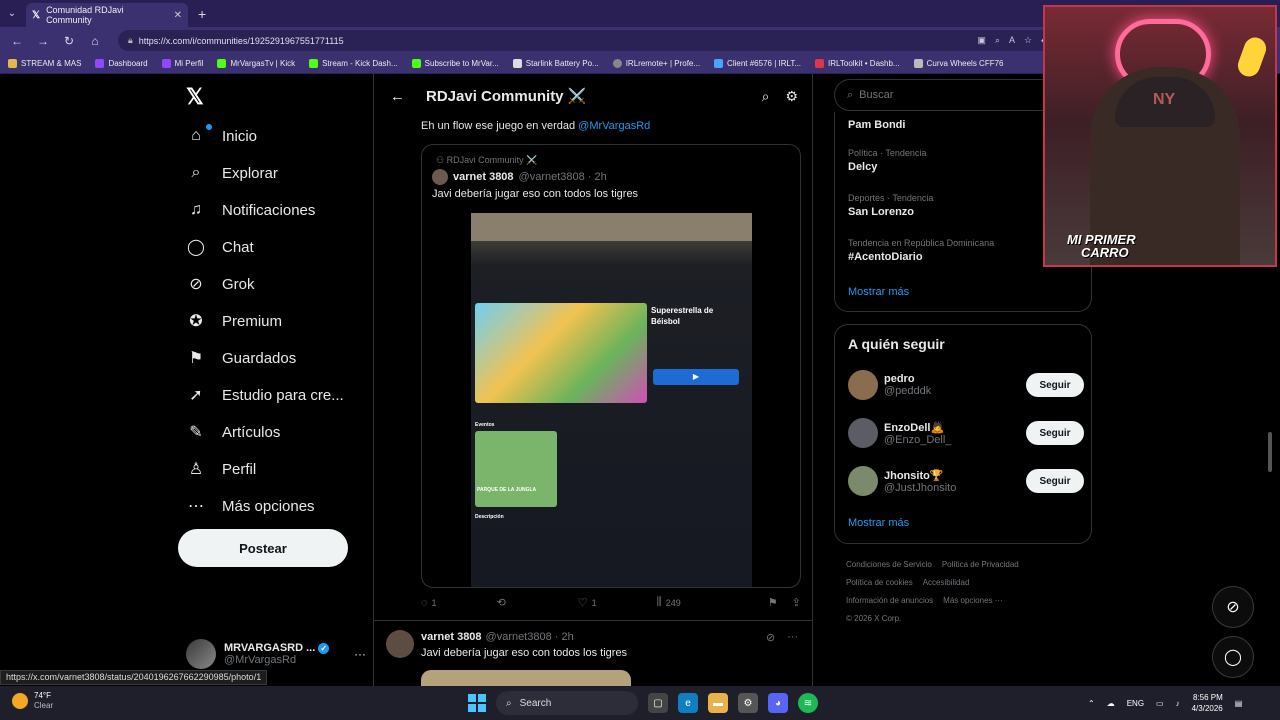 Image resolution: width=1280 pixels, height=720 pixels. I want to click on views-button: ⫼ 249, so click(669, 602).